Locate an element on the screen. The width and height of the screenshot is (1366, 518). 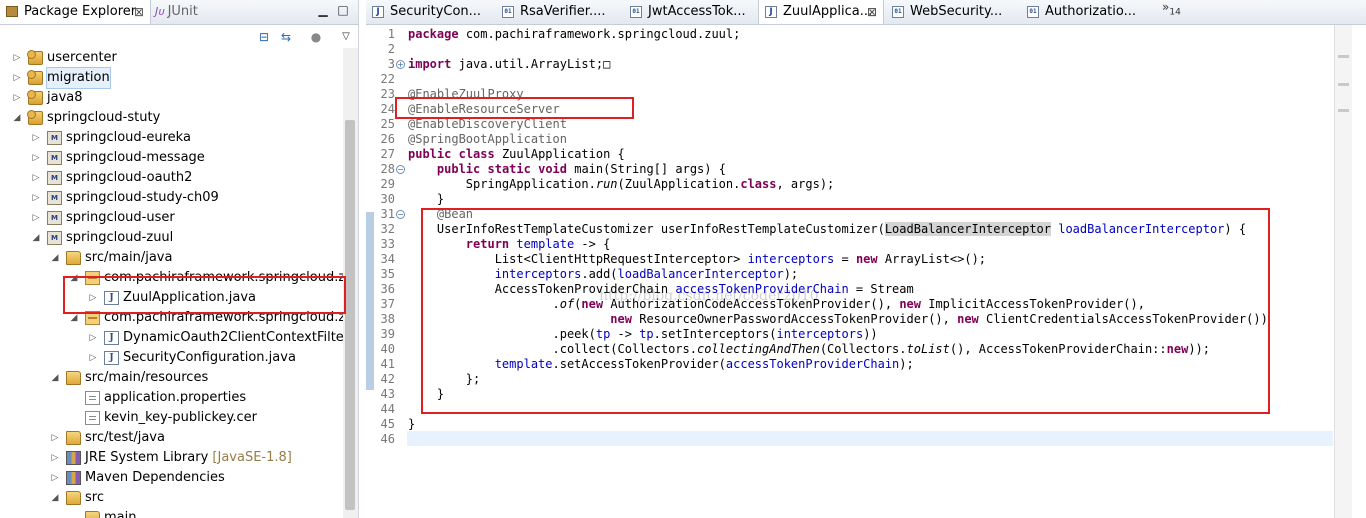
link-with-editor-icon: ⇆ is located at coordinates (286, 37).